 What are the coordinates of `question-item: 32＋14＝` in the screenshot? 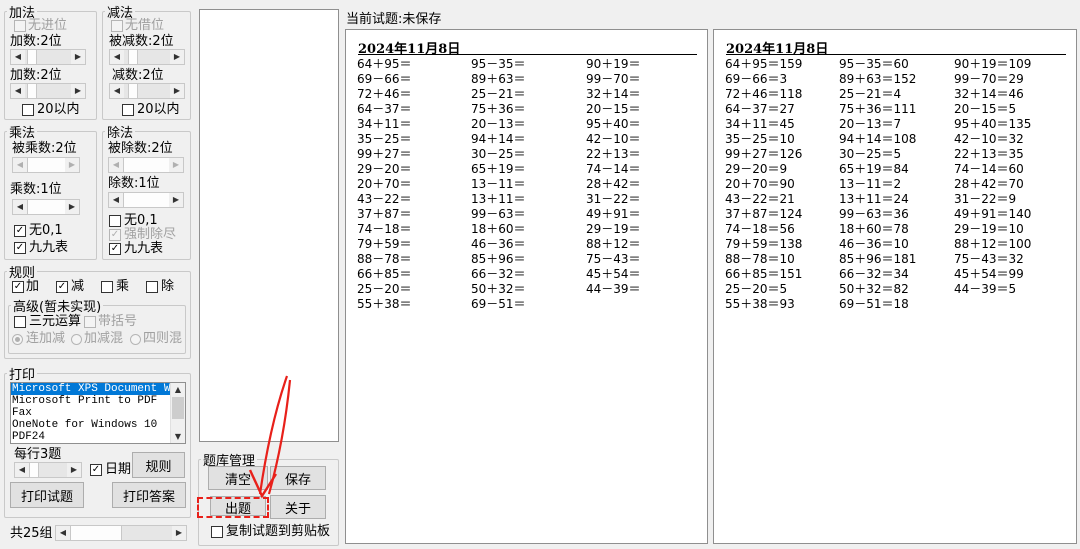 It's located at (613, 94).